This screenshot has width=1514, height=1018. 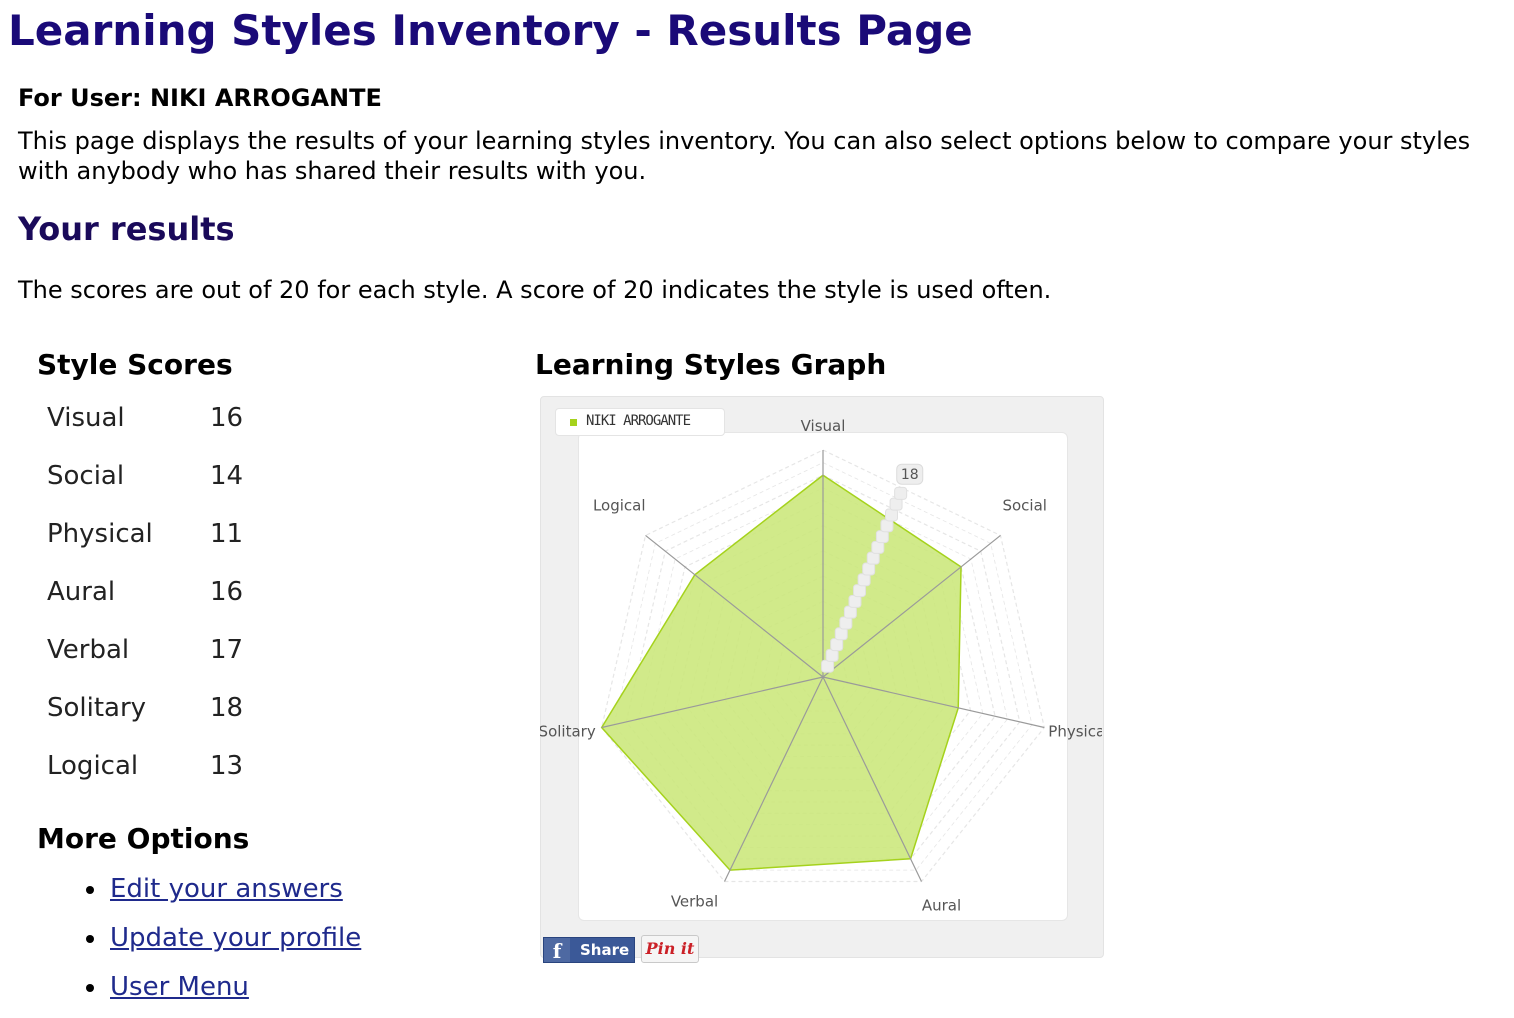 What do you see at coordinates (568, 732) in the screenshot?
I see `axis-label-solitary: Solitary` at bounding box center [568, 732].